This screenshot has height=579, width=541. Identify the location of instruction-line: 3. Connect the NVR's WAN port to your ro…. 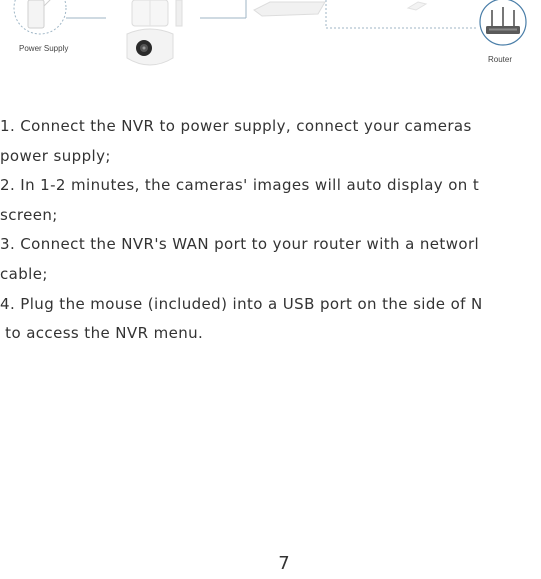
(240, 244).